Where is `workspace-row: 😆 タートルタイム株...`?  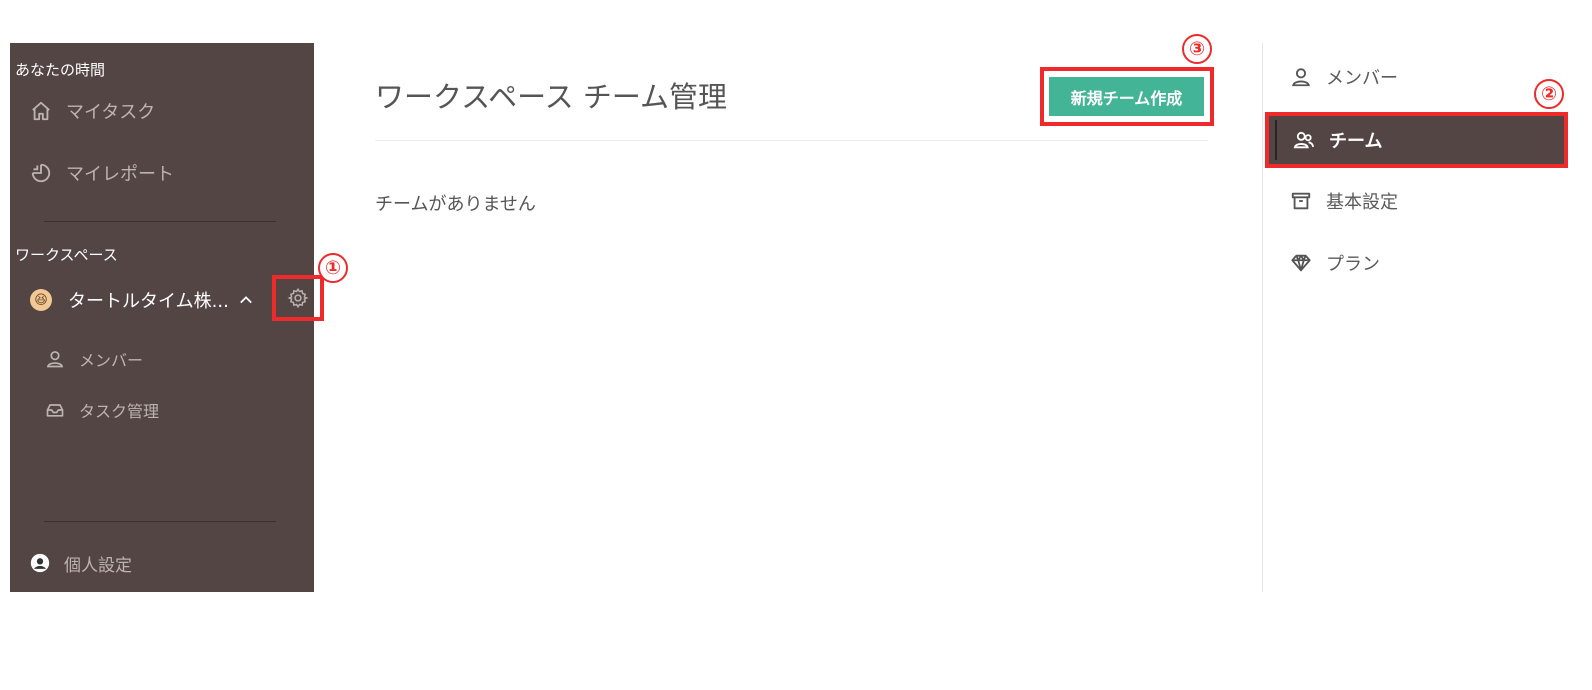
workspace-row: 😆 タートルタイム株... is located at coordinates (177, 298).